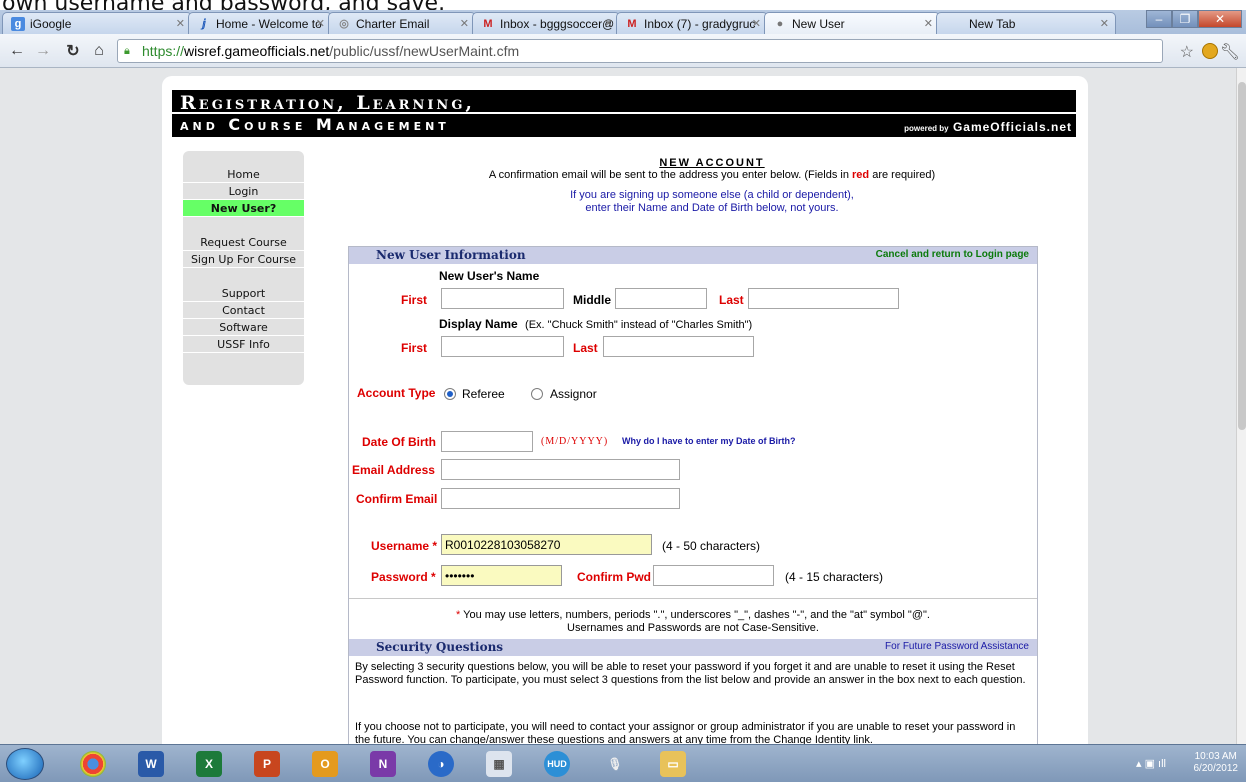 This screenshot has width=1246, height=782. I want to click on forward-arrow-icon: →, so click(43, 51).